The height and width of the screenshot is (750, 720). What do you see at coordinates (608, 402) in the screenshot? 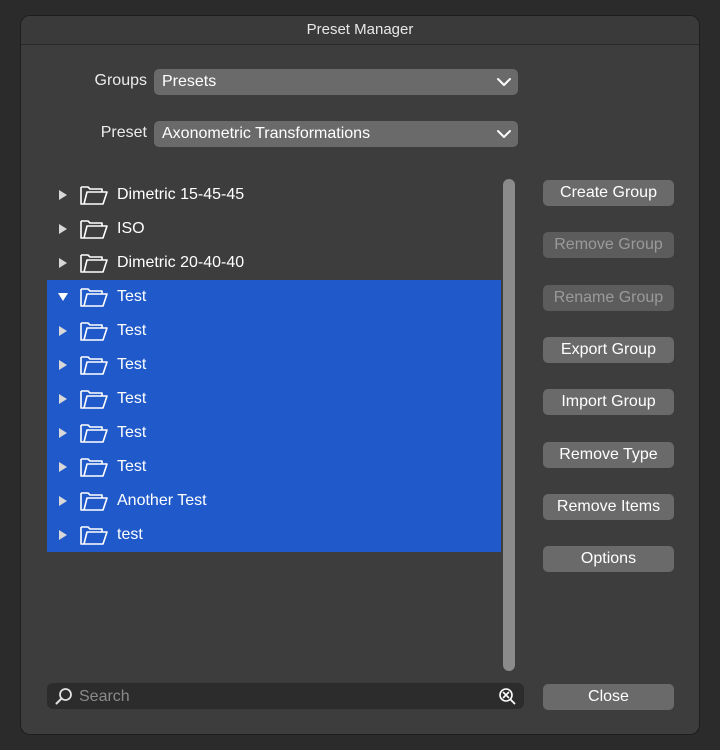
I see `import-group-button: Import Group` at bounding box center [608, 402].